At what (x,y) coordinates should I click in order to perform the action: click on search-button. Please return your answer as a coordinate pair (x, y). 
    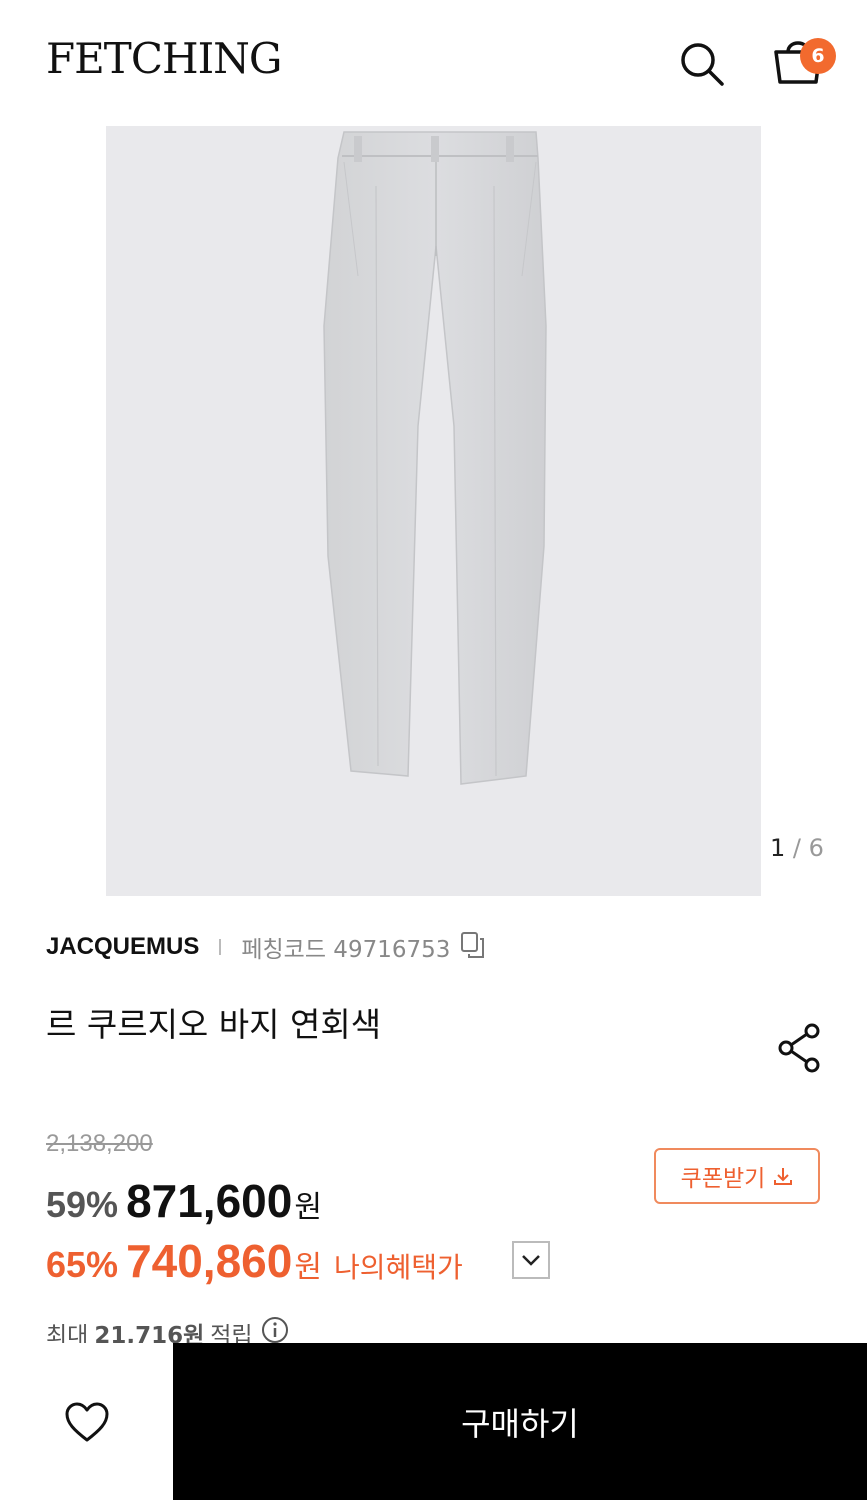
    Looking at the image, I should click on (702, 64).